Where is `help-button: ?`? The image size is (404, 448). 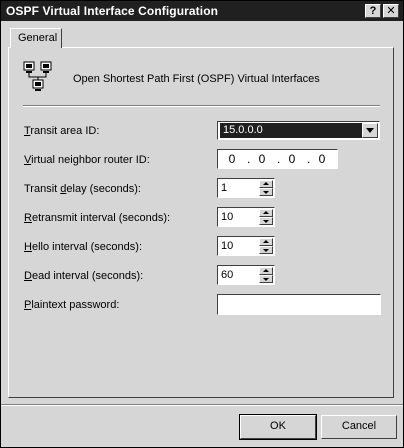 help-button: ? is located at coordinates (373, 11).